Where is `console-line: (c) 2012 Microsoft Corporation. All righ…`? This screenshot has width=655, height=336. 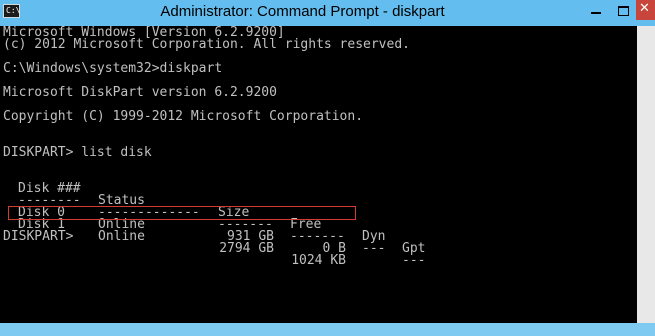 console-line: (c) 2012 Microsoft Corporation. All righ… is located at coordinates (206, 44).